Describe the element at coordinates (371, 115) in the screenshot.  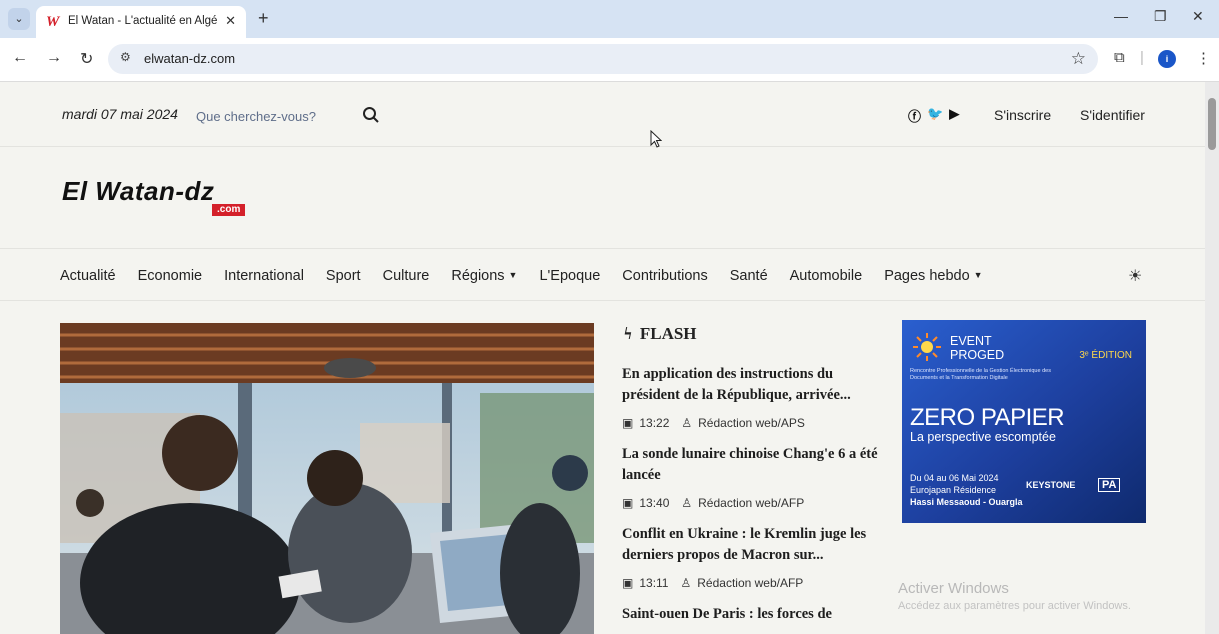
I see `search-icon` at that location.